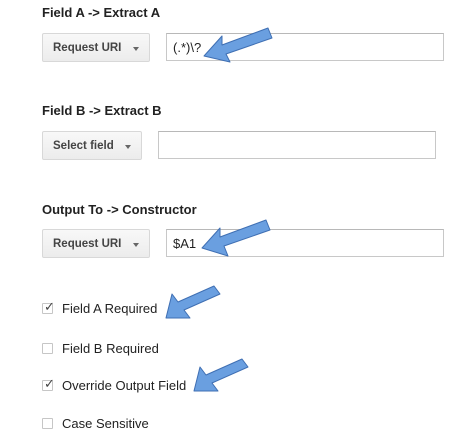 The image size is (462, 443). What do you see at coordinates (297, 145) in the screenshot?
I see `extract-b-input` at bounding box center [297, 145].